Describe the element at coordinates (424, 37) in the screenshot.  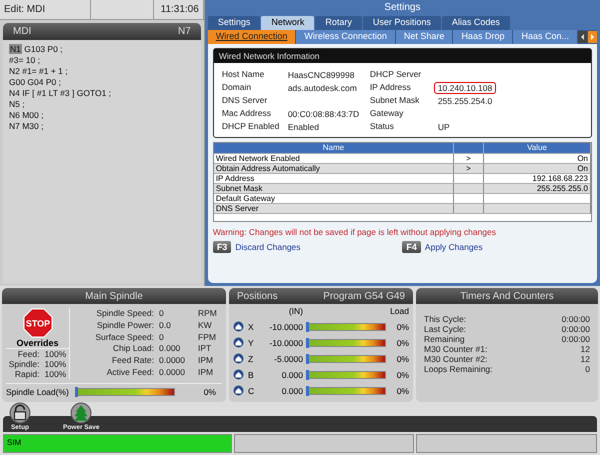
I see `subtab: Net Share` at that location.